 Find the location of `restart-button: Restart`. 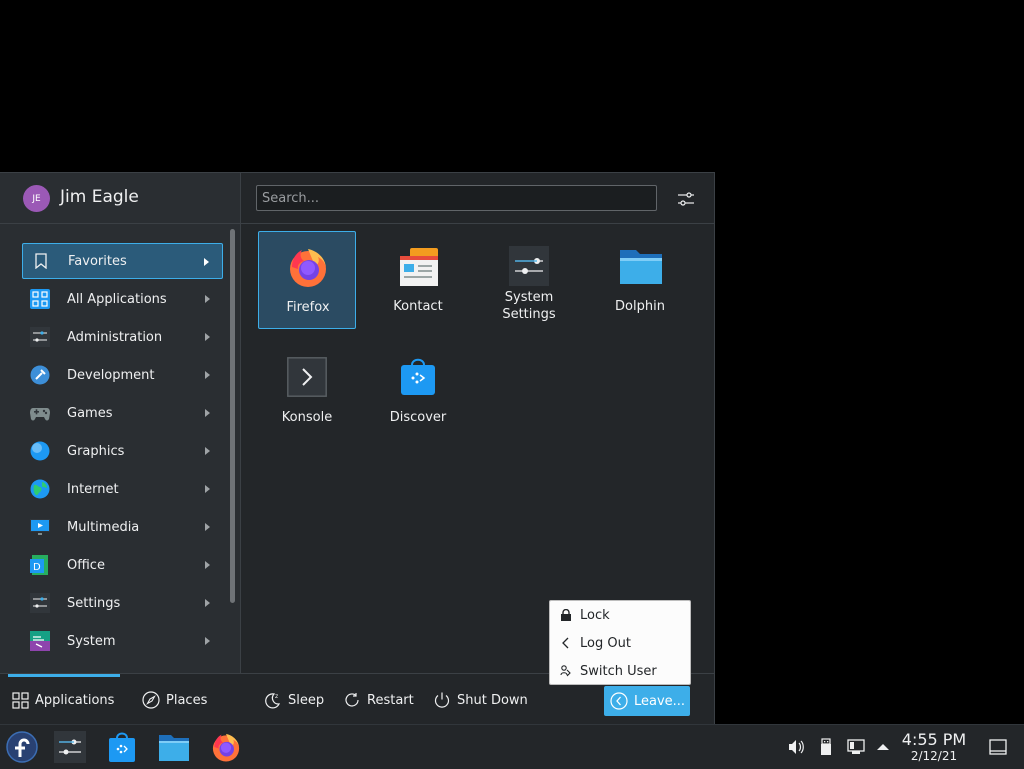

restart-button: Restart is located at coordinates (378, 700).